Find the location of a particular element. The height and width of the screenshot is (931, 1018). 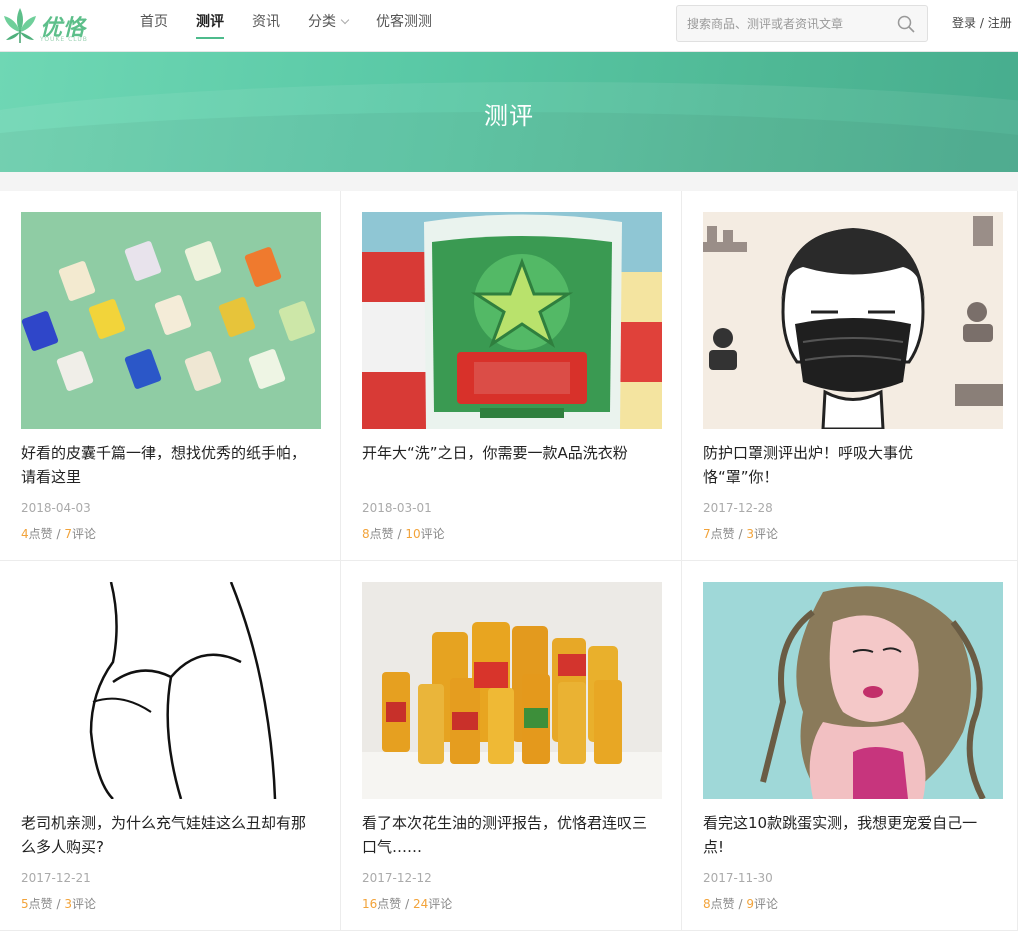

search-input is located at coordinates (787, 24).